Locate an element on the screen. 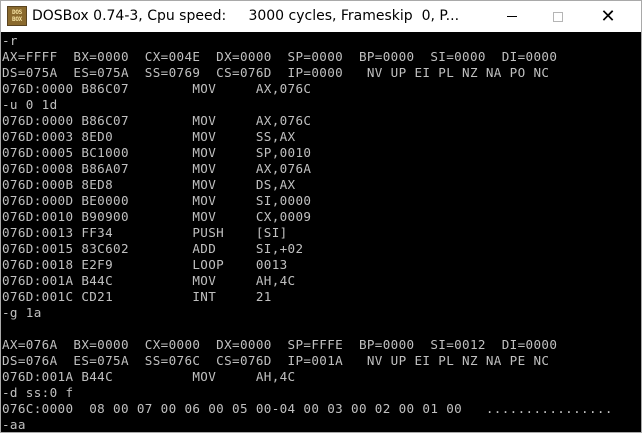  console-line: -u 0 1d is located at coordinates (307, 105).